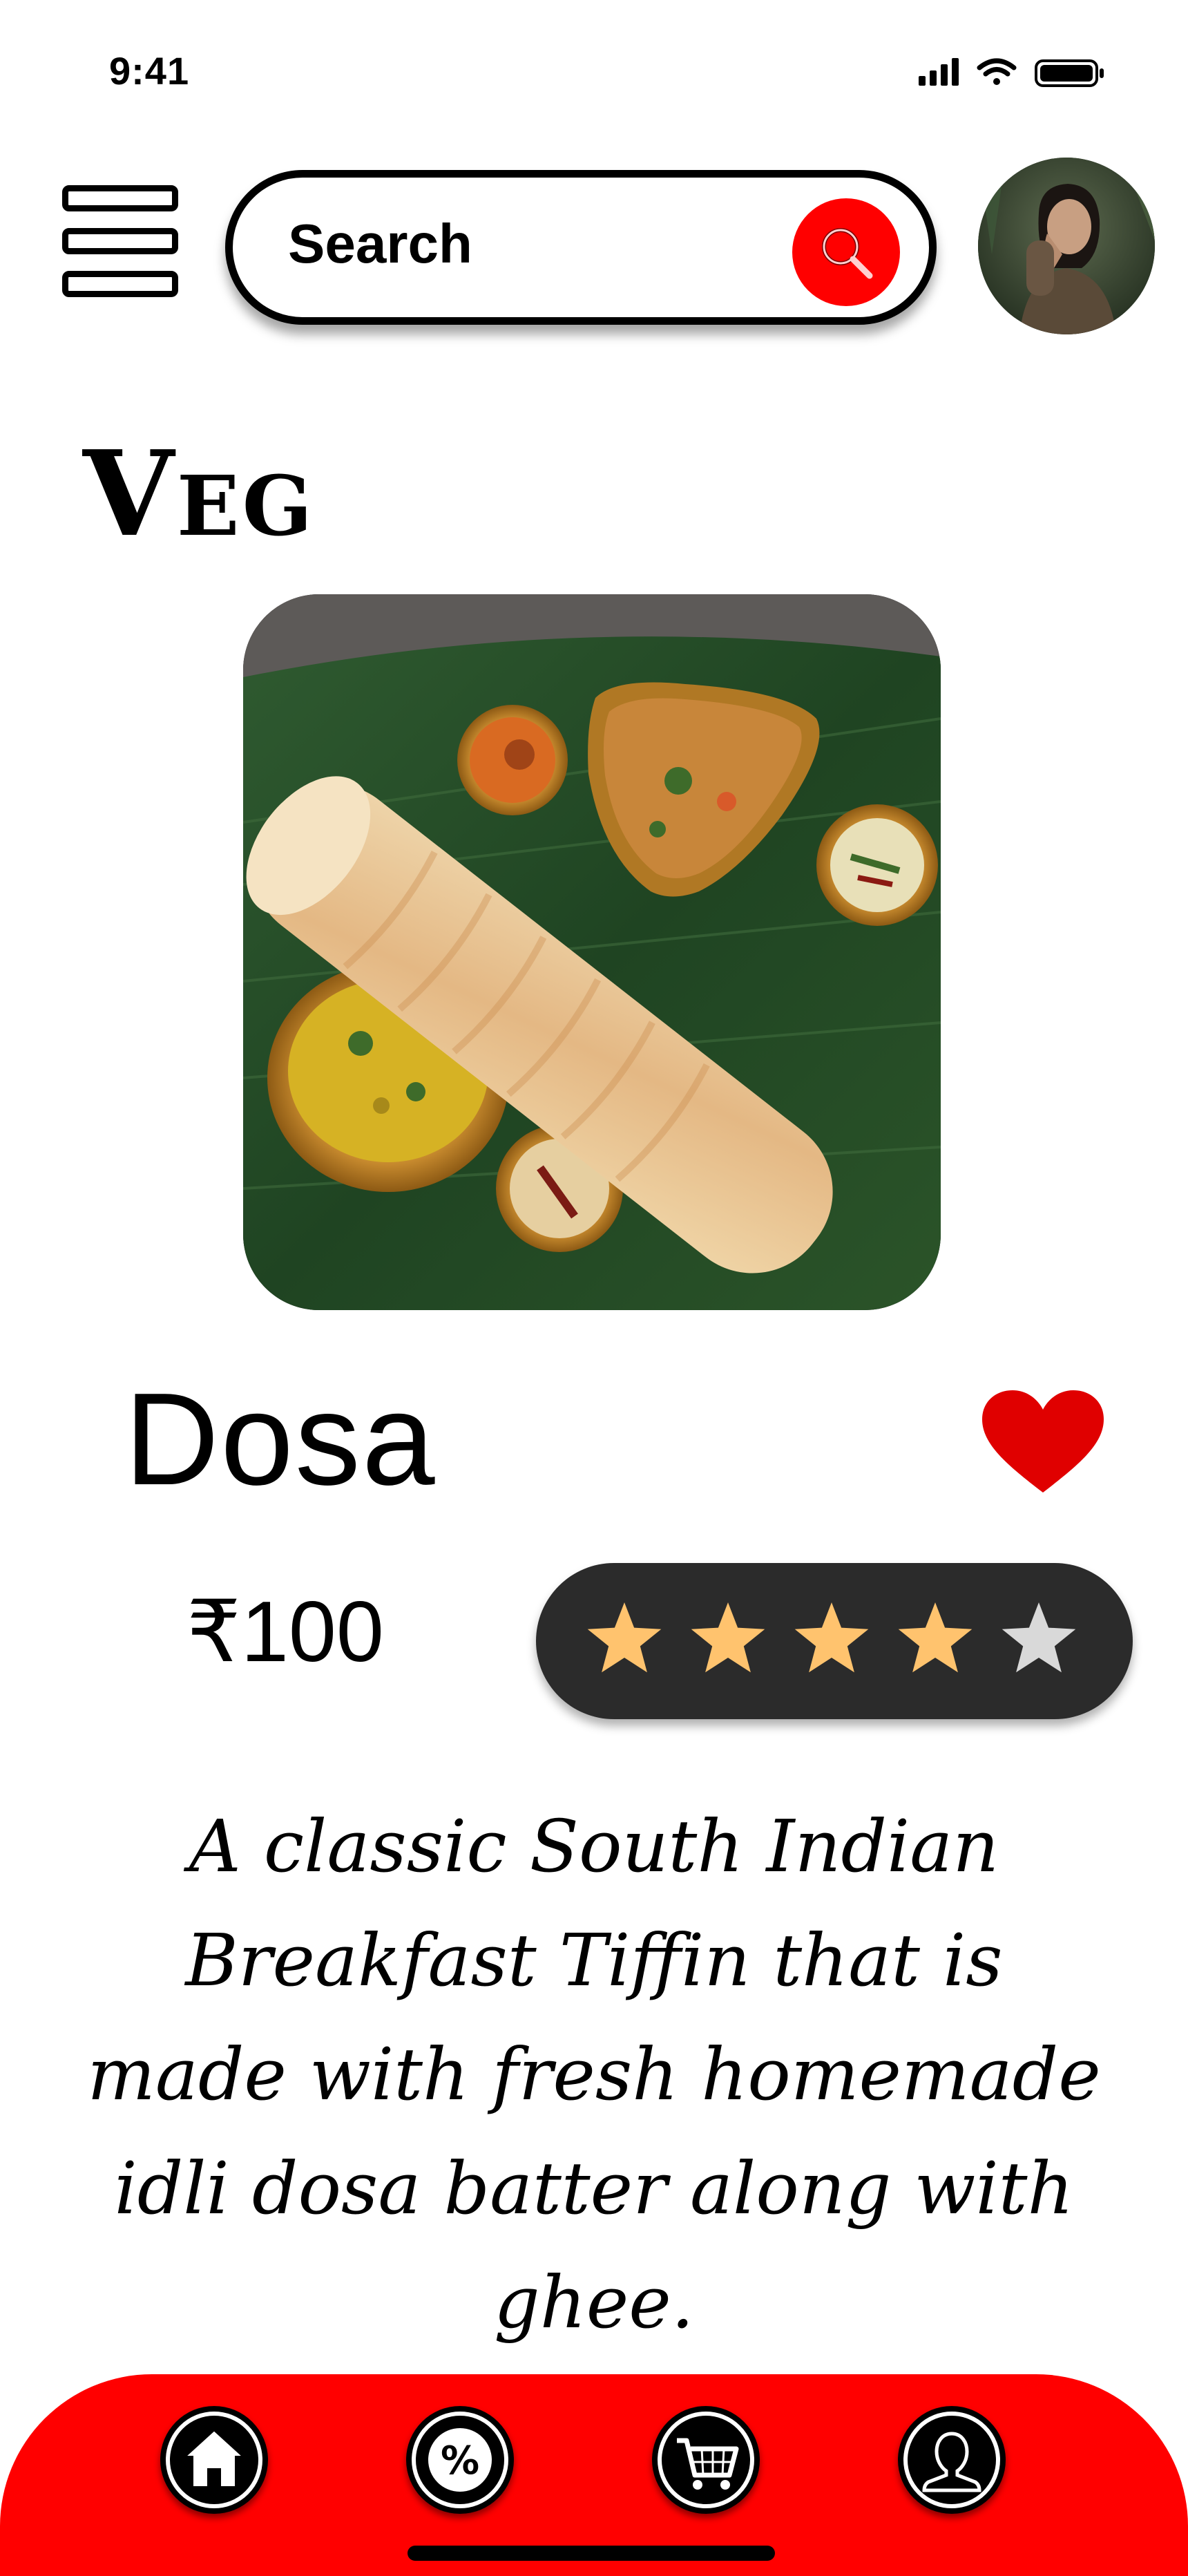 This screenshot has width=1188, height=2576. Describe the element at coordinates (285, 1632) in the screenshot. I see `item-price: ₹100` at that location.